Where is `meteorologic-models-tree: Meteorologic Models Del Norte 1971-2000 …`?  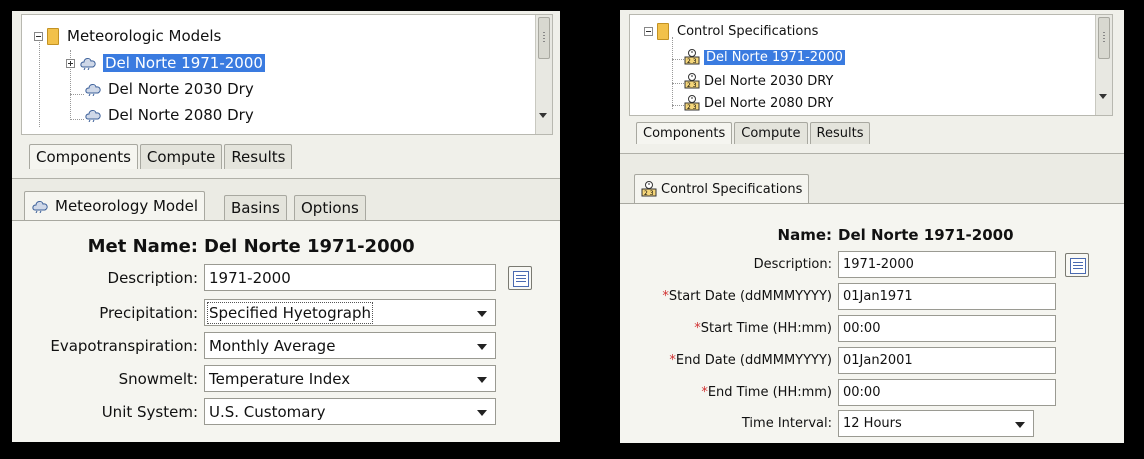
meteorologic-models-tree: Meteorologic Models Del Norte 1971-2000 … is located at coordinates (287, 74).